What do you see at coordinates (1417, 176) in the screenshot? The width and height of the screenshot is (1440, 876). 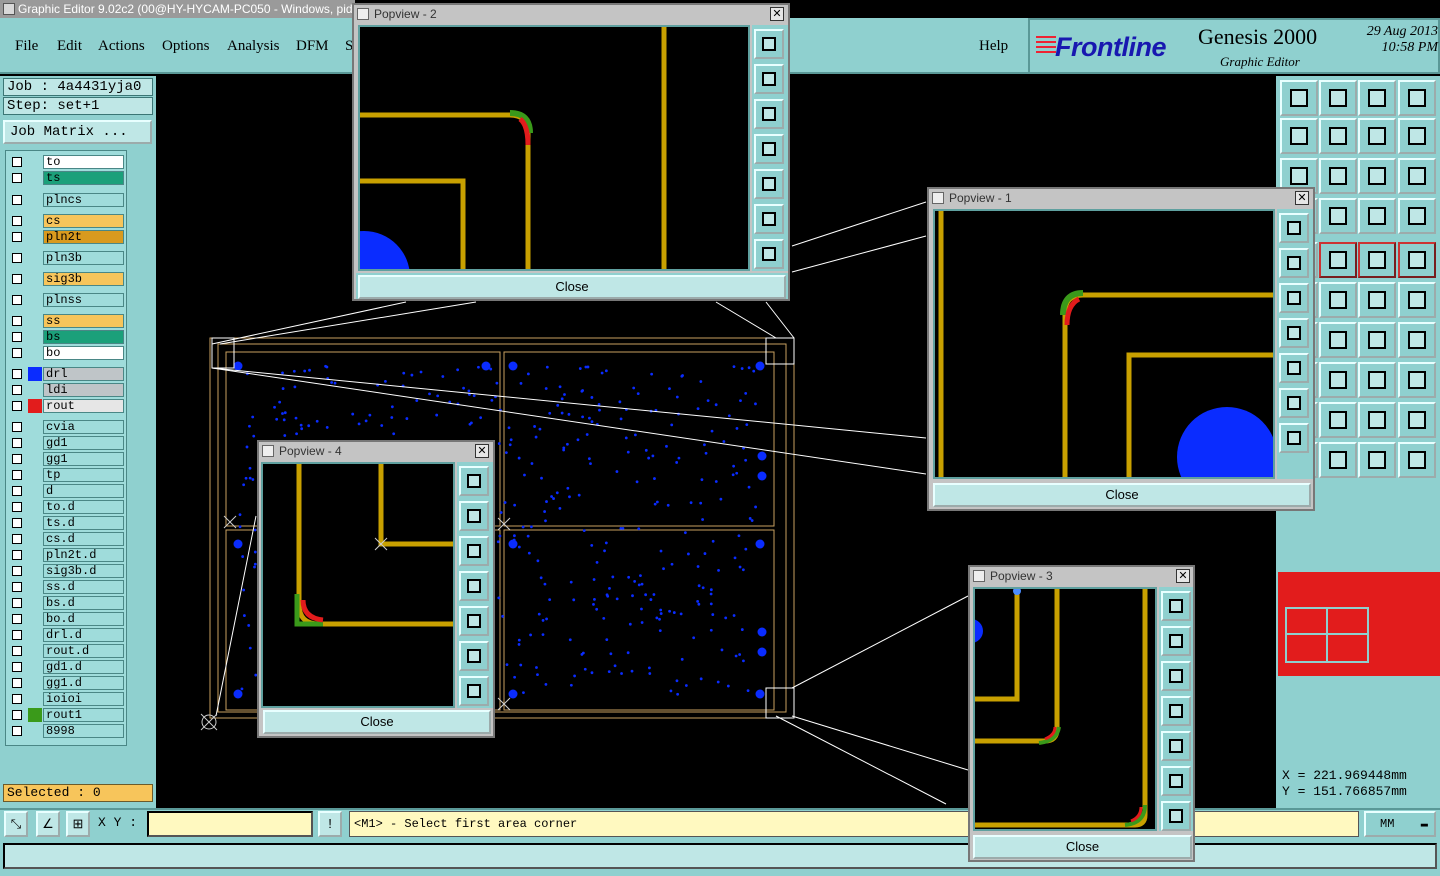 I see `help-icon` at bounding box center [1417, 176].